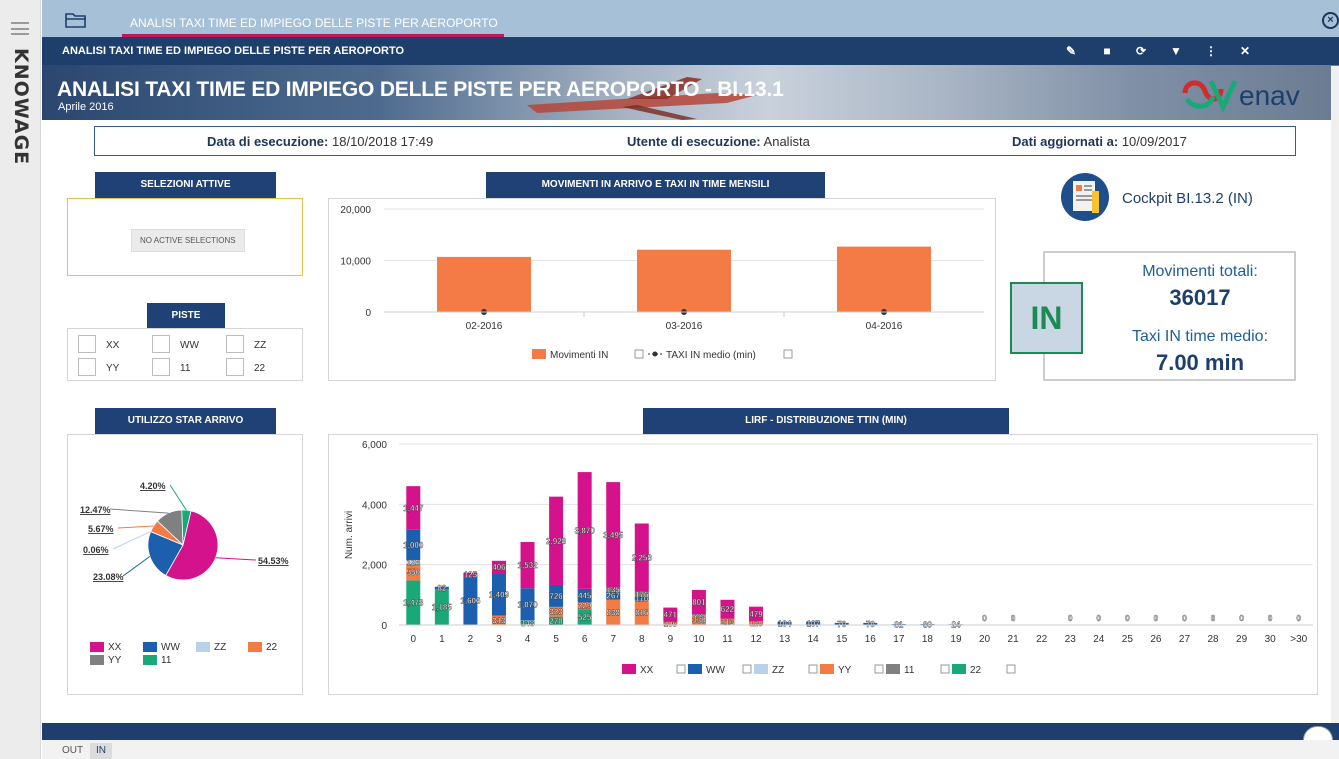  What do you see at coordinates (826, 421) in the screenshot?
I see `ttin-header: LIRF - DISTRIBUZIONE TTIN (MIN)` at bounding box center [826, 421].